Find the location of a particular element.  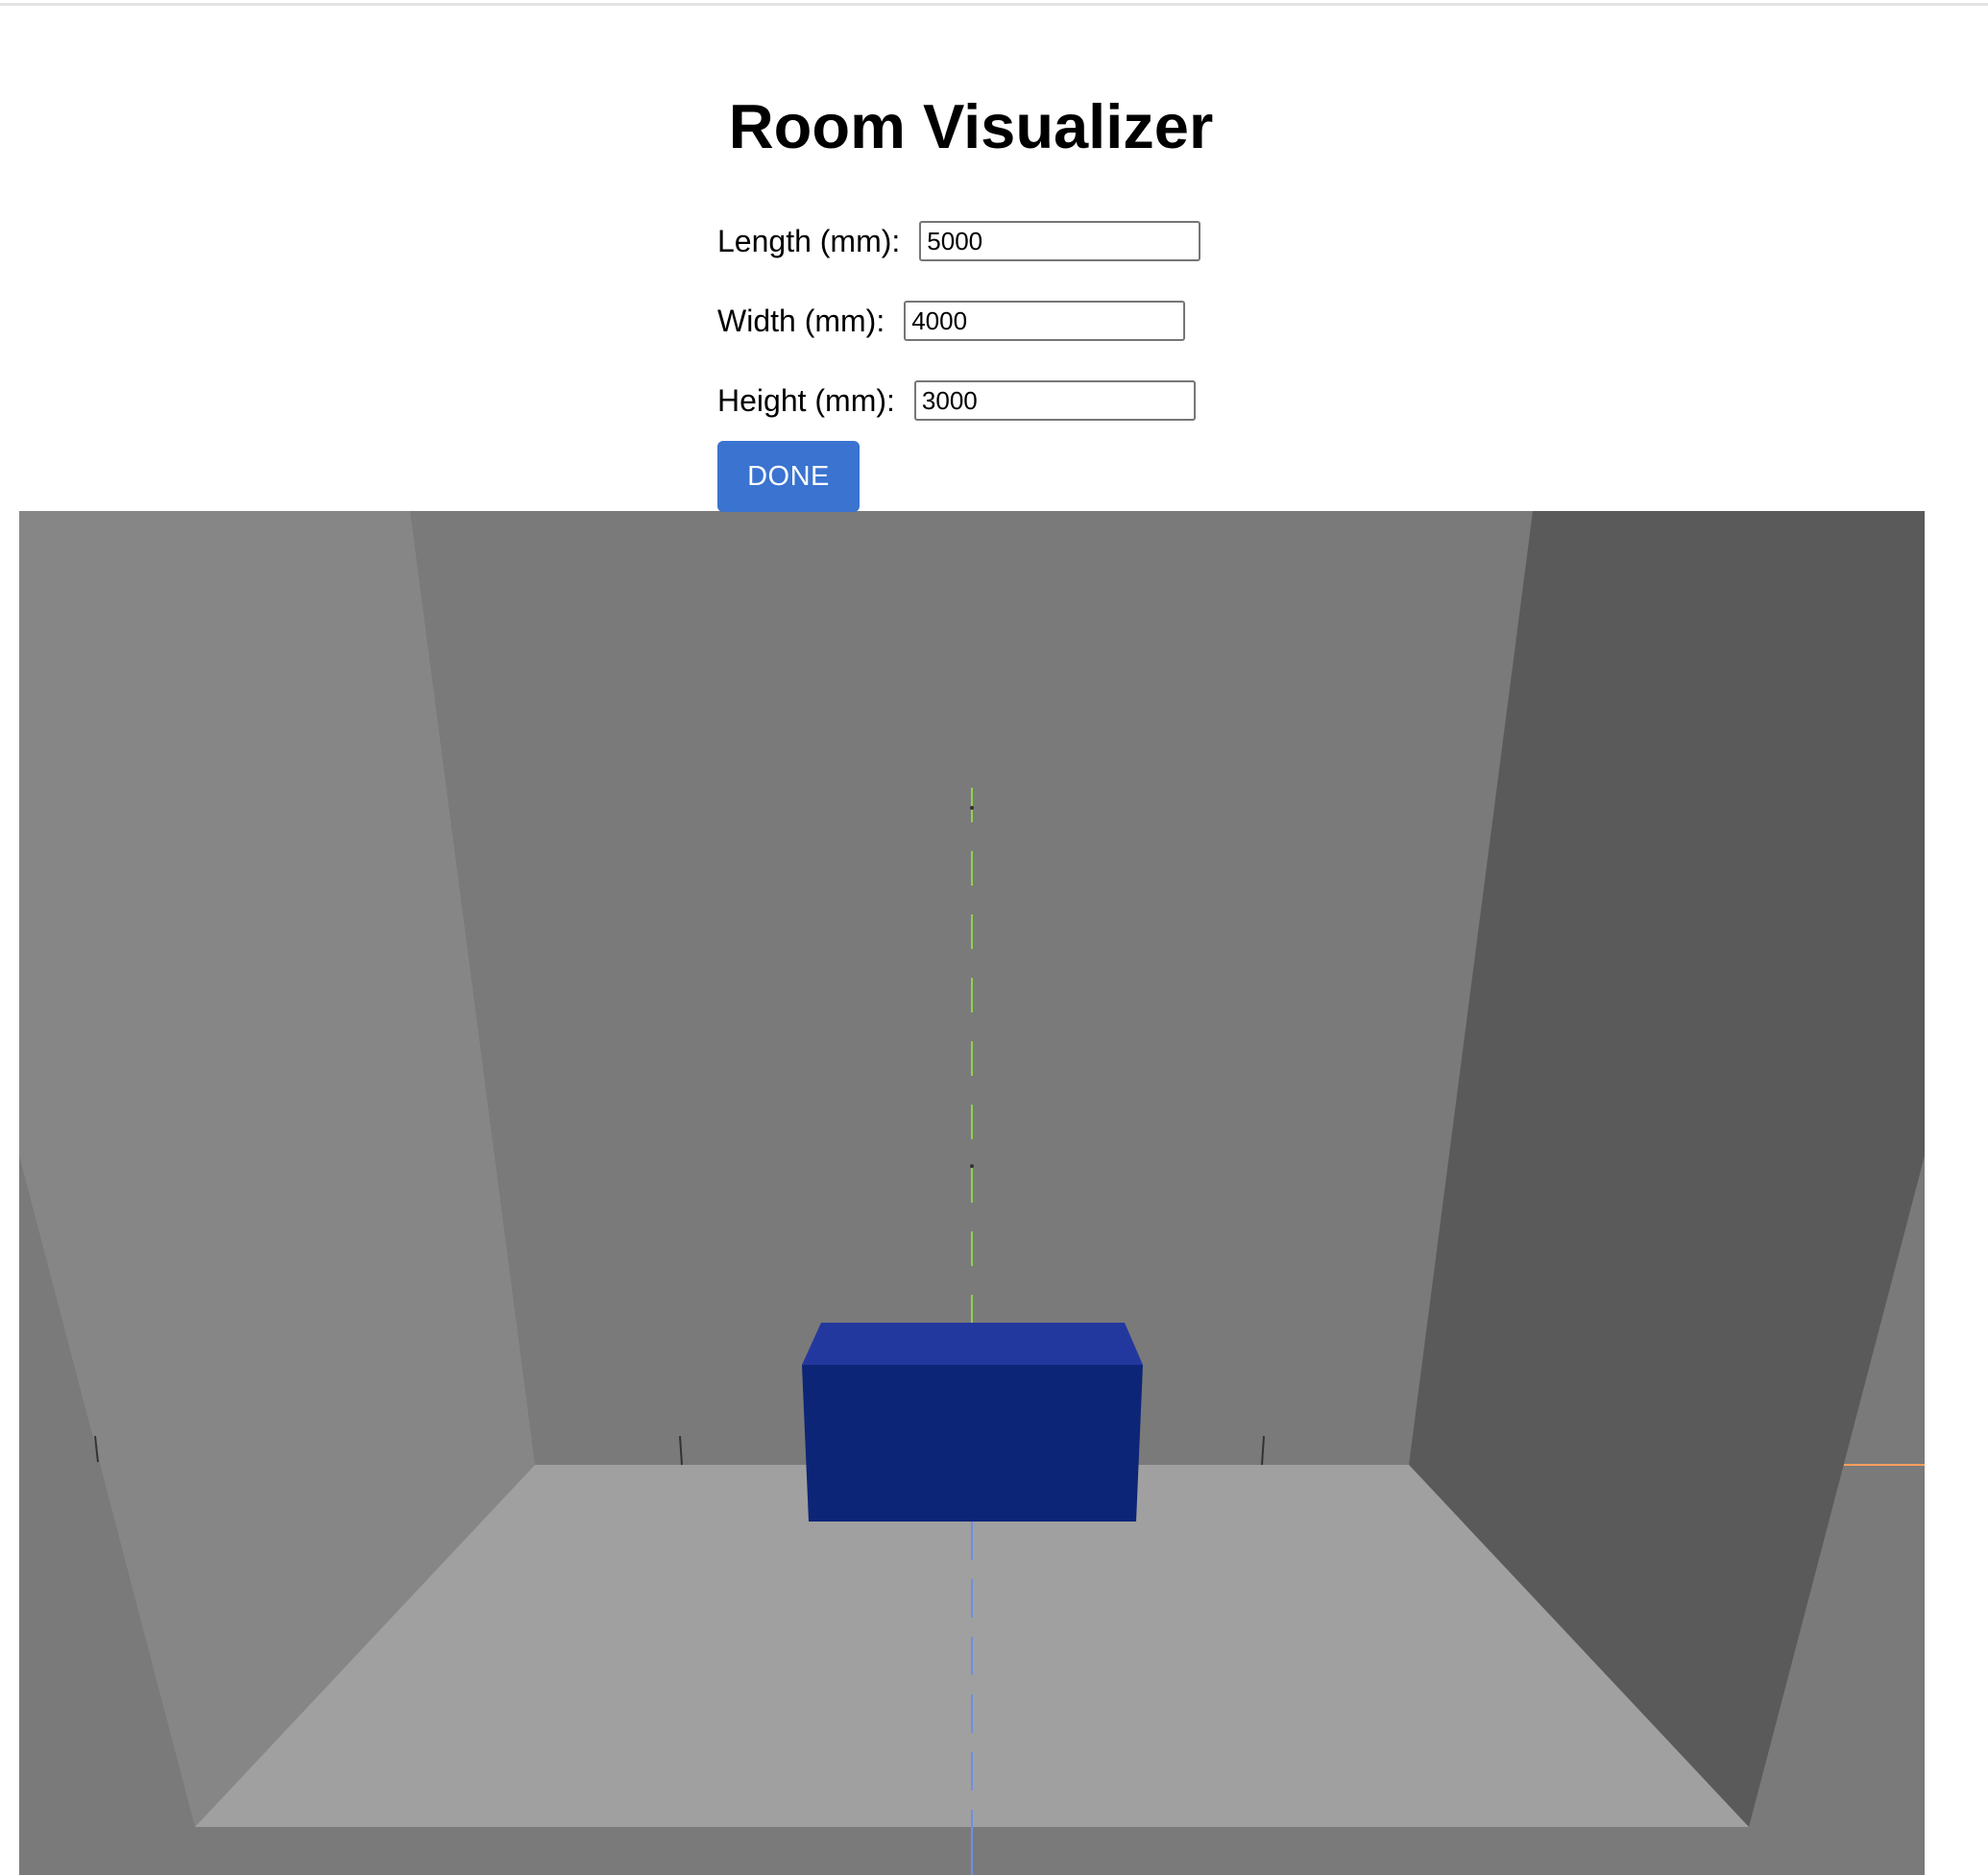

width-input is located at coordinates (1045, 321).